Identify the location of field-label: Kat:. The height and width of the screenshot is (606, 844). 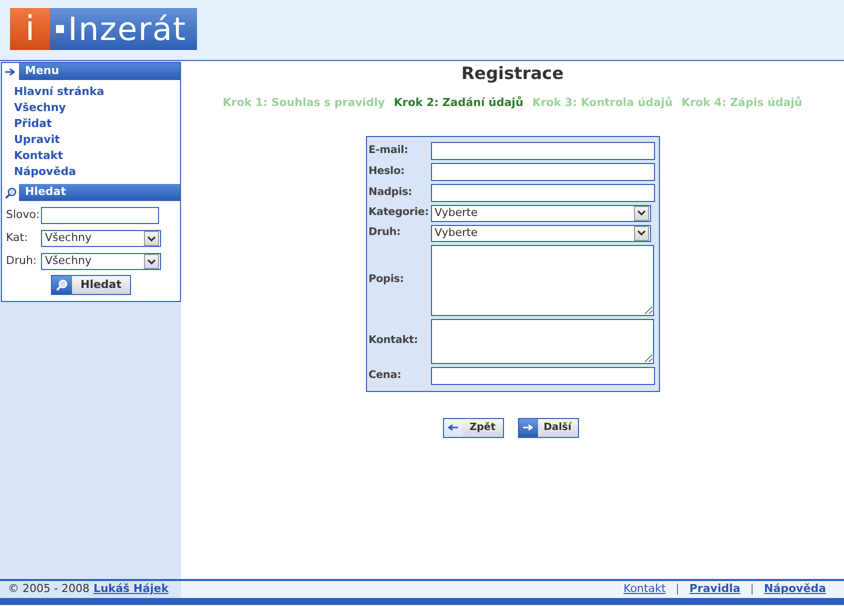
(17, 238).